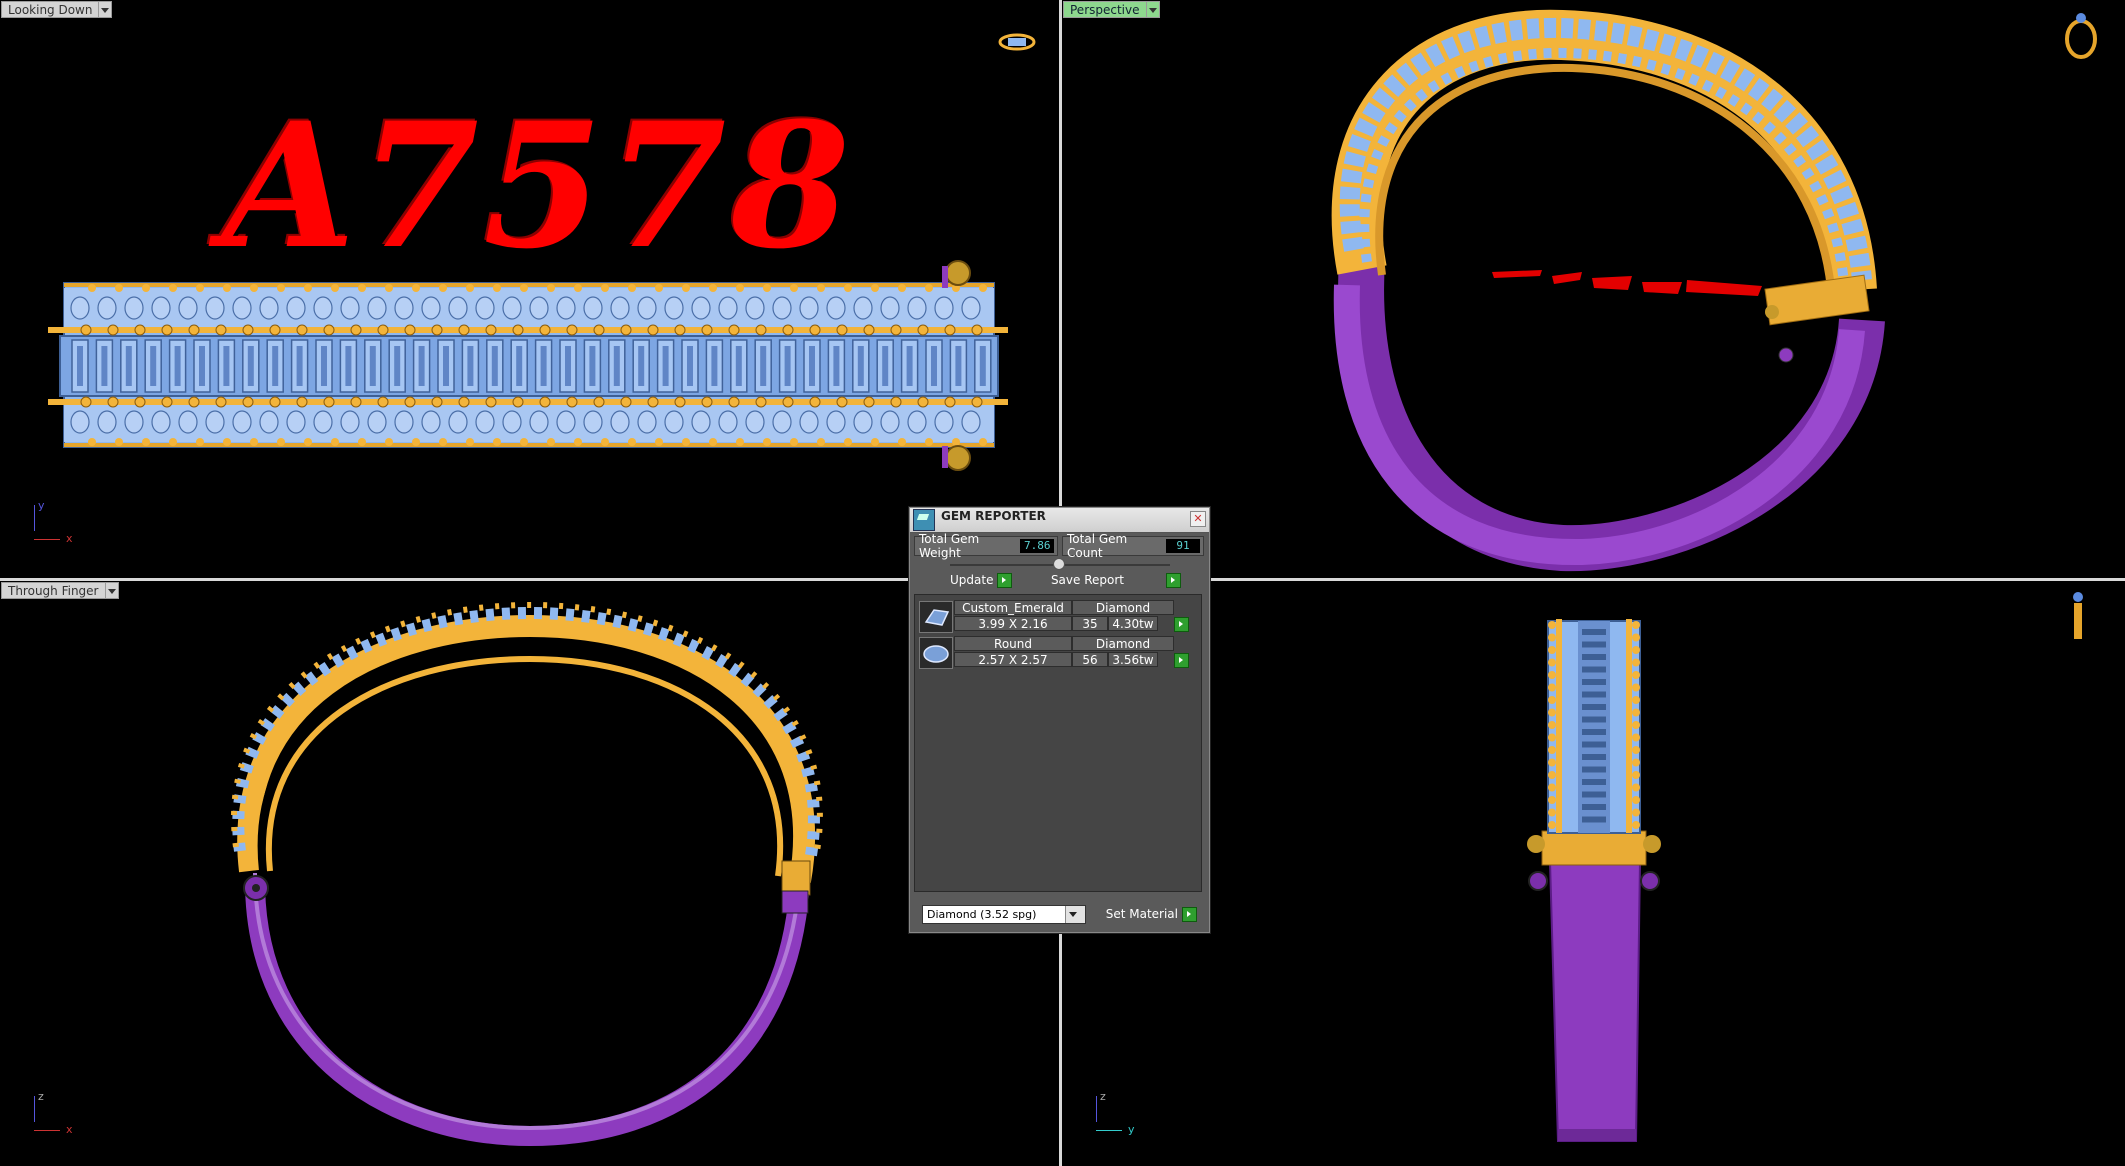 The image size is (2125, 1166). What do you see at coordinates (924, 520) in the screenshot?
I see `gem-reporter-app-icon` at bounding box center [924, 520].